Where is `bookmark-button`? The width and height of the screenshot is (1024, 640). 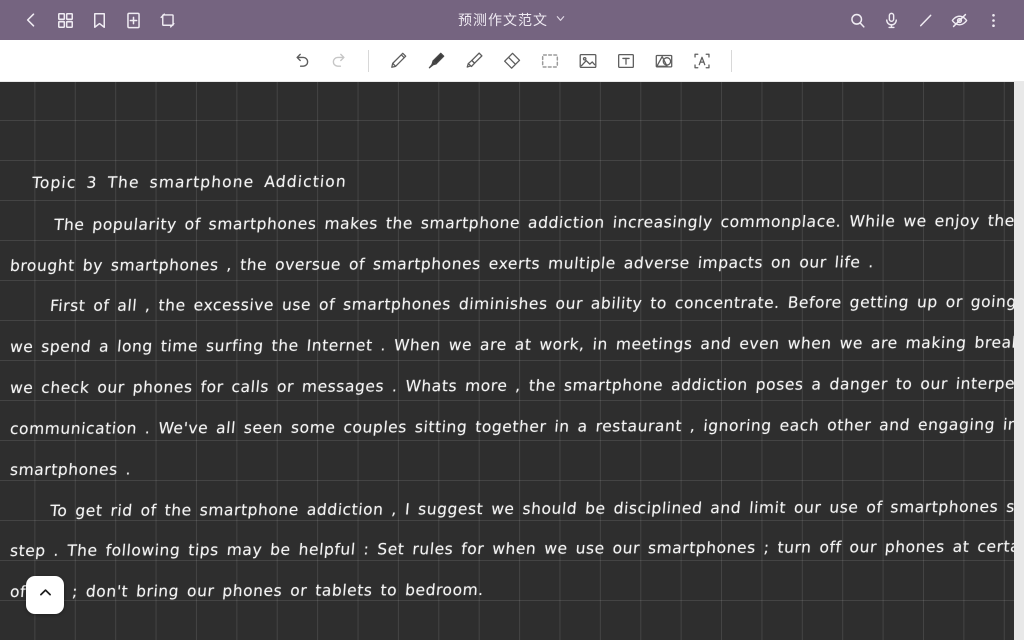
bookmark-button is located at coordinates (99, 20).